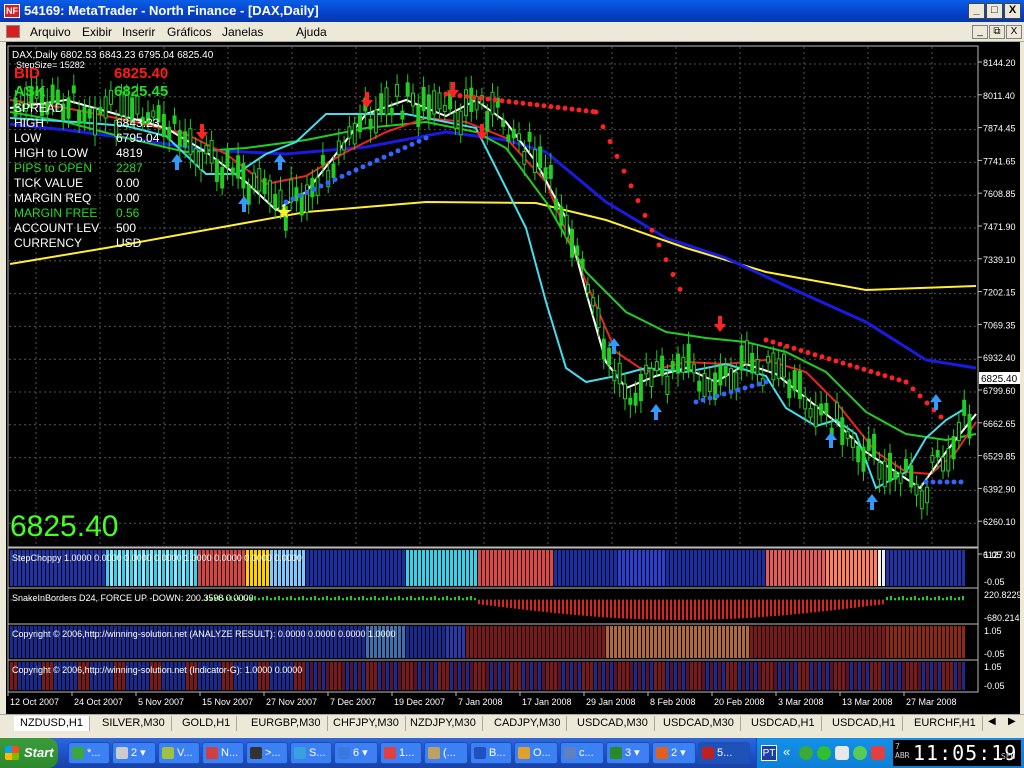 This screenshot has height=768, width=1024. Describe the element at coordinates (138, 753) in the screenshot. I see `taskbar-button-label: 2 ▾` at that location.